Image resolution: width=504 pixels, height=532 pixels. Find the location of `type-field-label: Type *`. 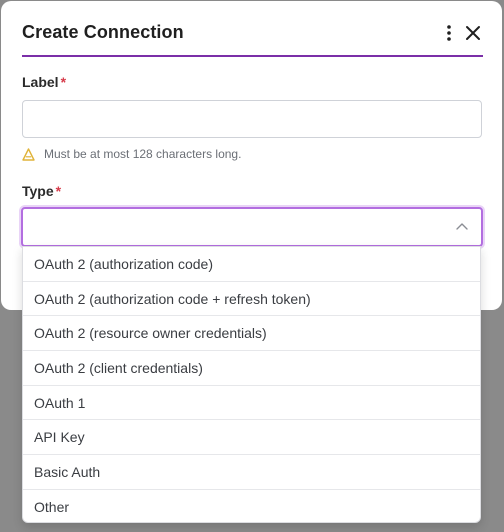

type-field-label: Type * is located at coordinates (41, 191).